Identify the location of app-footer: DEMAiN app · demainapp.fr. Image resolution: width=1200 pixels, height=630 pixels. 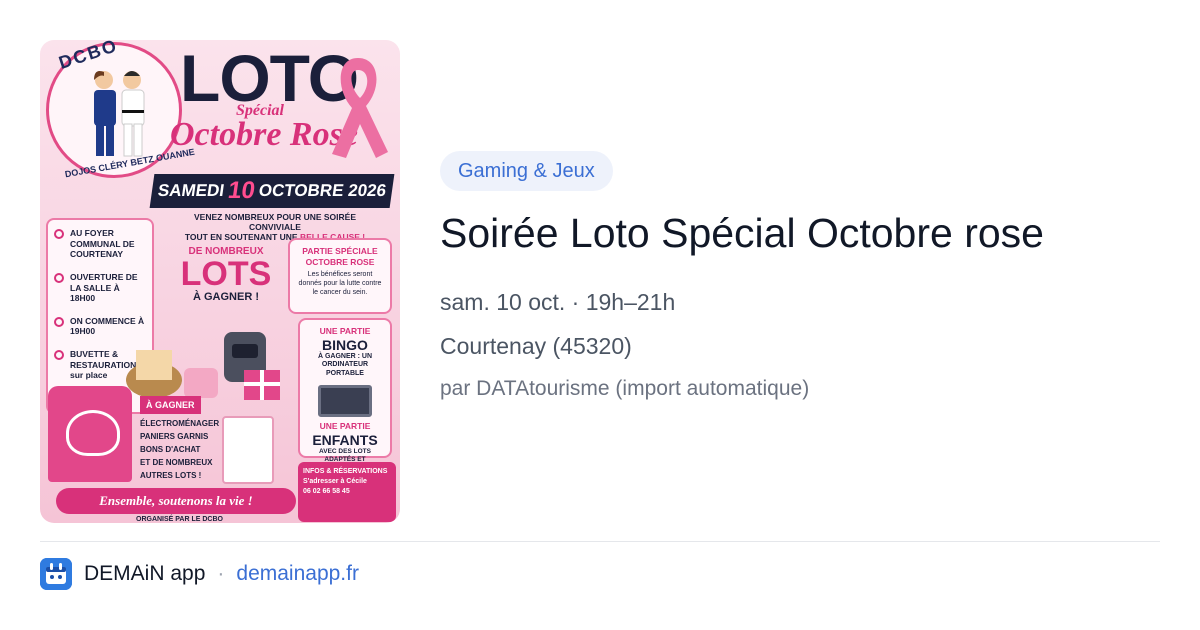
(199, 574).